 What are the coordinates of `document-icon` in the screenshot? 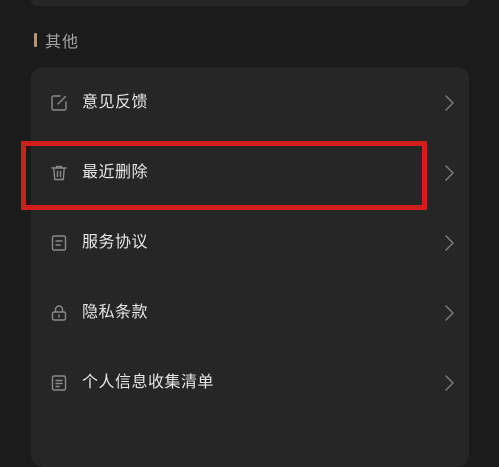 It's located at (59, 243).